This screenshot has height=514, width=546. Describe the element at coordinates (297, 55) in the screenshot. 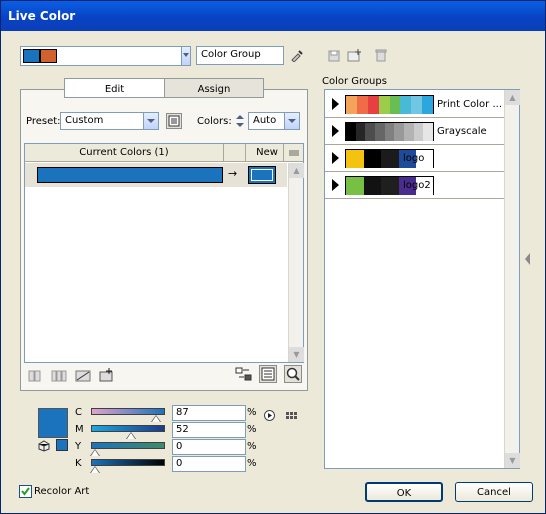

I see `eyedropper-icon` at that location.